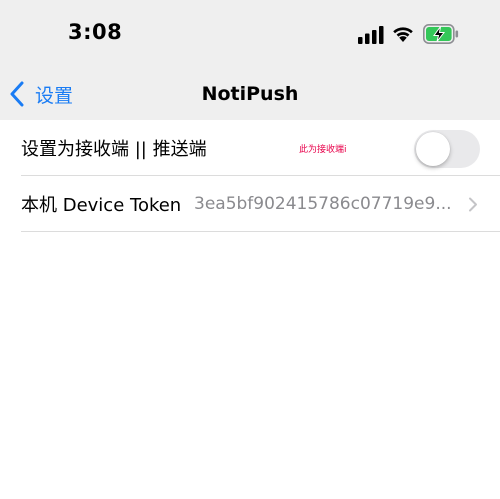 The width and height of the screenshot is (500, 499). What do you see at coordinates (441, 33) in the screenshot?
I see `battery-charging-icon` at bounding box center [441, 33].